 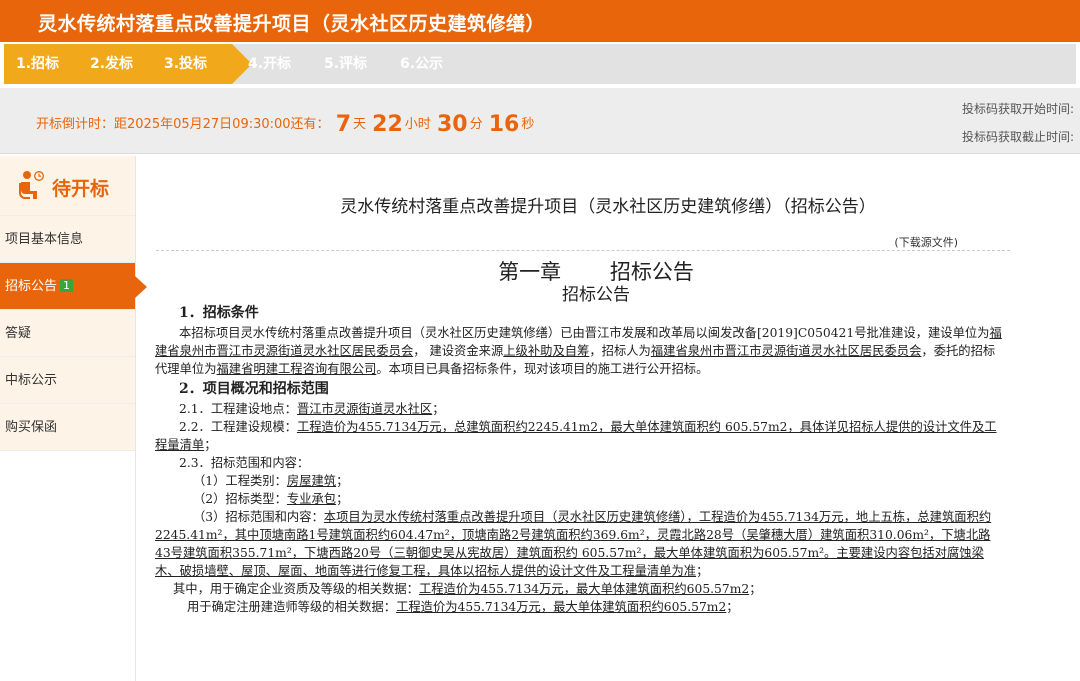 What do you see at coordinates (1017, 109) in the screenshot?
I see `bid-code-start-label: 投标码获取开始时间:` at bounding box center [1017, 109].